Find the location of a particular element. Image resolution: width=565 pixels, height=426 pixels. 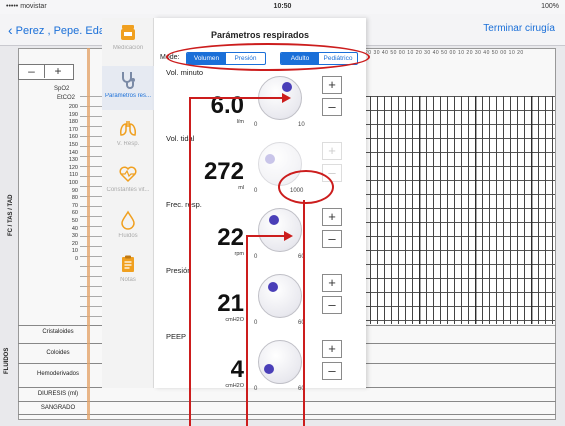

fluid-row-label: Coloides is located at coordinates (58, 353).